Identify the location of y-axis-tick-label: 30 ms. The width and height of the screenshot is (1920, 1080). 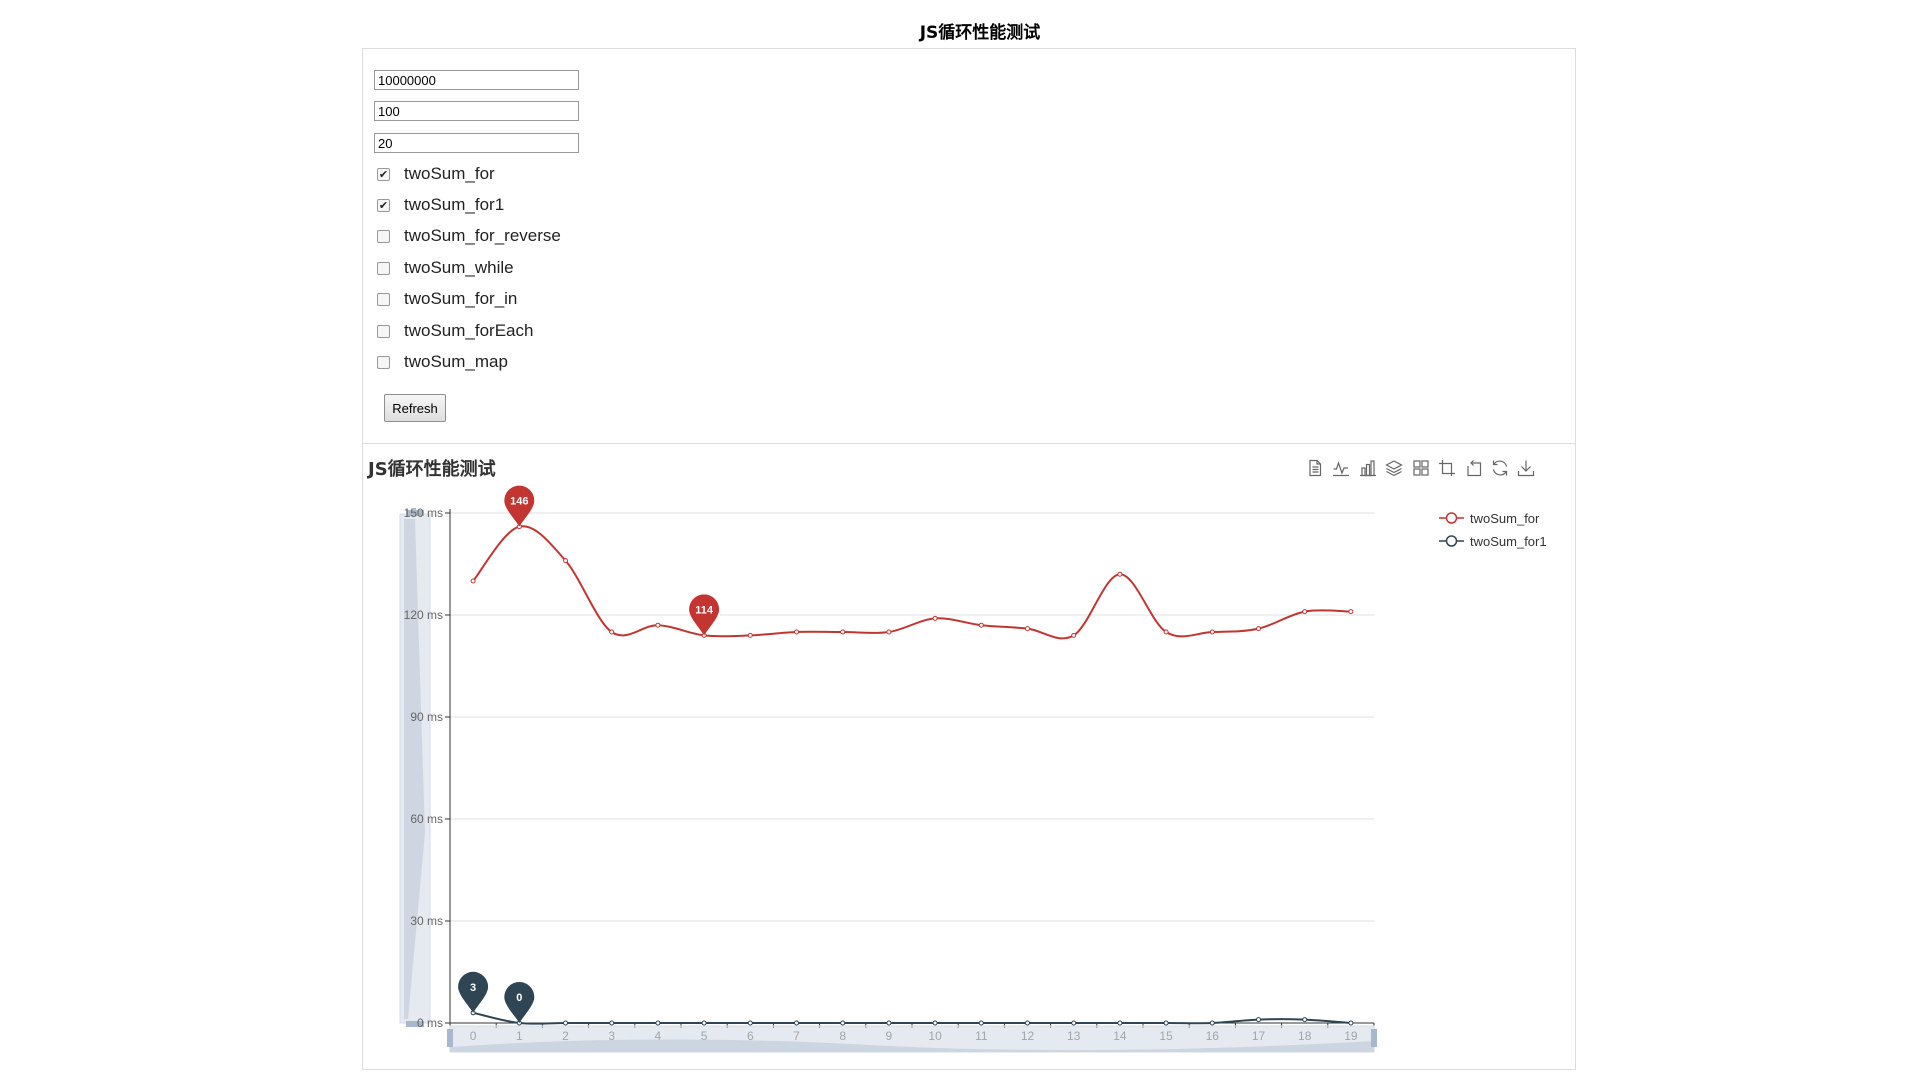
(426, 921).